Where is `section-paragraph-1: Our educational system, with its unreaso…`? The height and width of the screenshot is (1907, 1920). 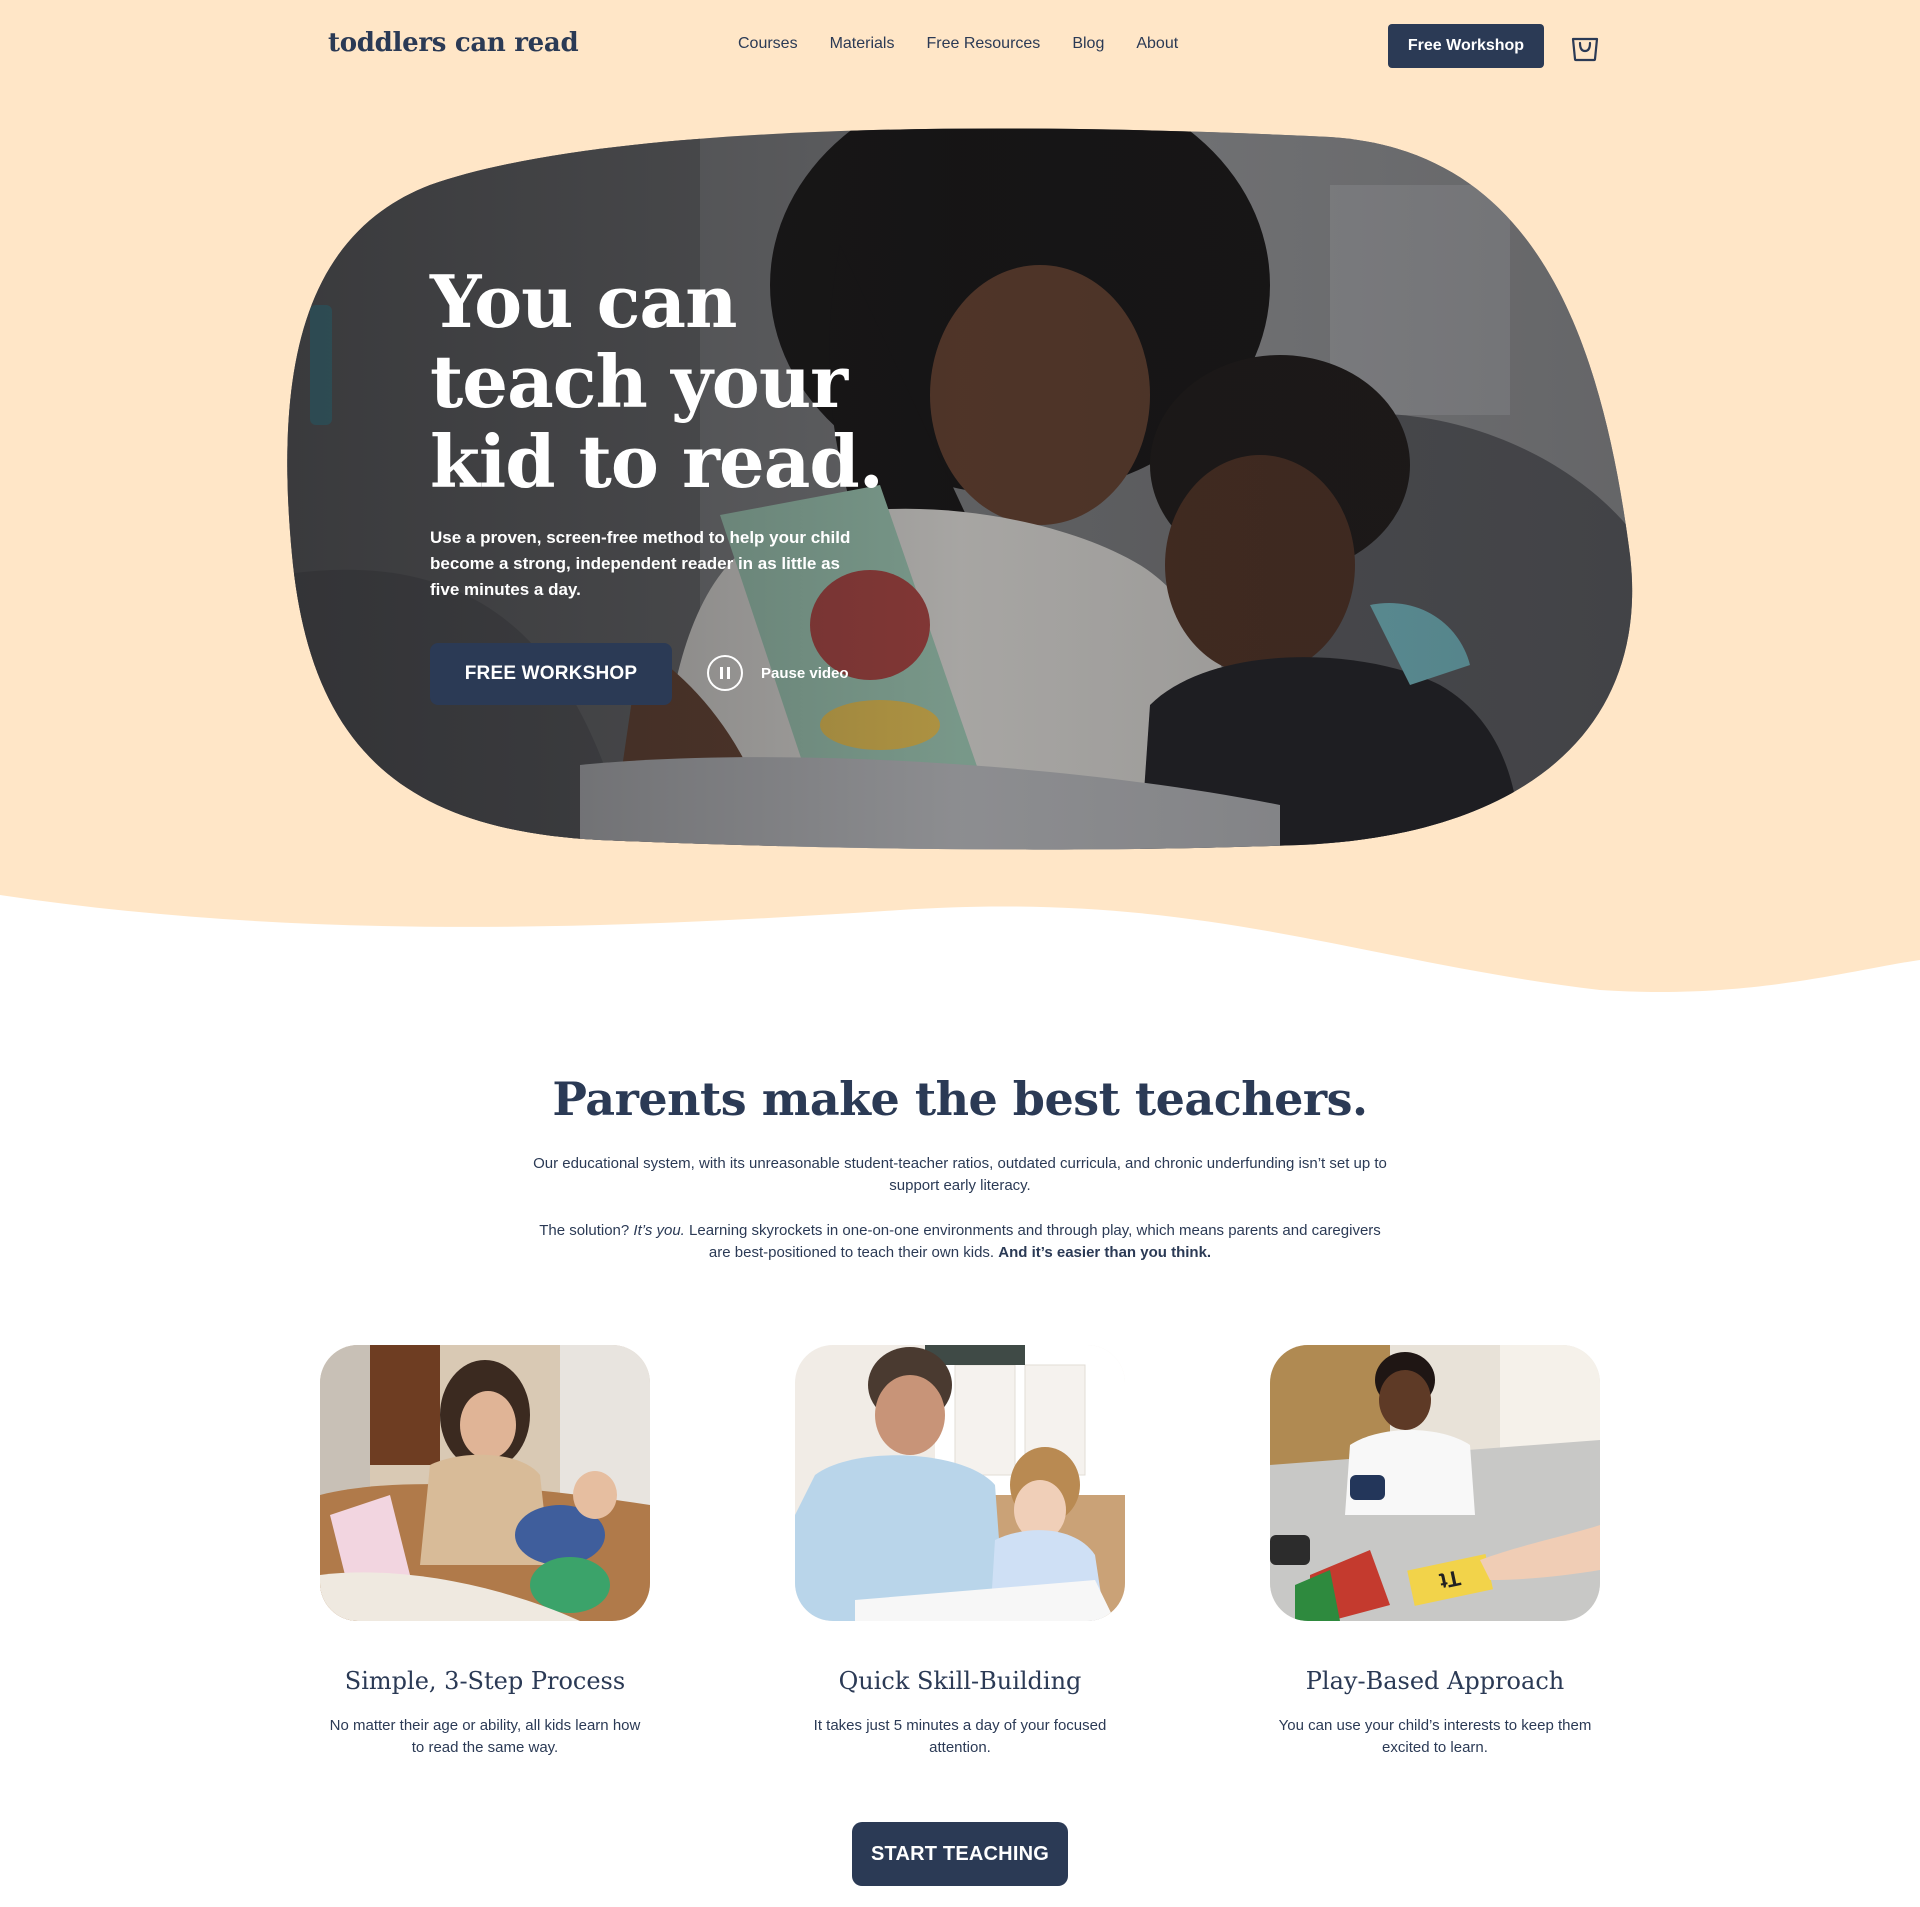 section-paragraph-1: Our educational system, with its unreaso… is located at coordinates (960, 1174).